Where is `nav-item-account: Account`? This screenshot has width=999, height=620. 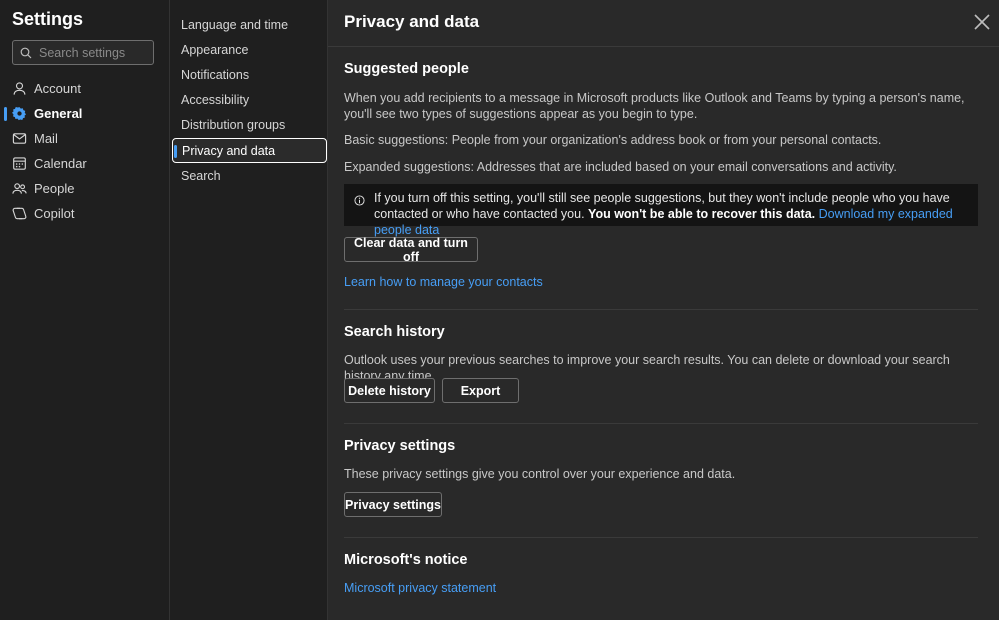
nav-item-account: Account is located at coordinates (84, 88).